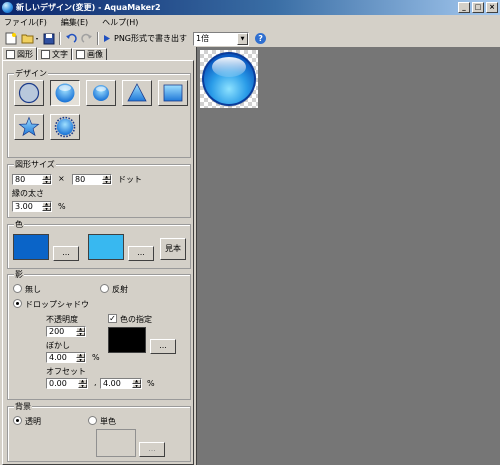 The width and height of the screenshot is (500, 465). Describe the element at coordinates (58, 357) in the screenshot. I see `blur-value: 4.00` at that location.